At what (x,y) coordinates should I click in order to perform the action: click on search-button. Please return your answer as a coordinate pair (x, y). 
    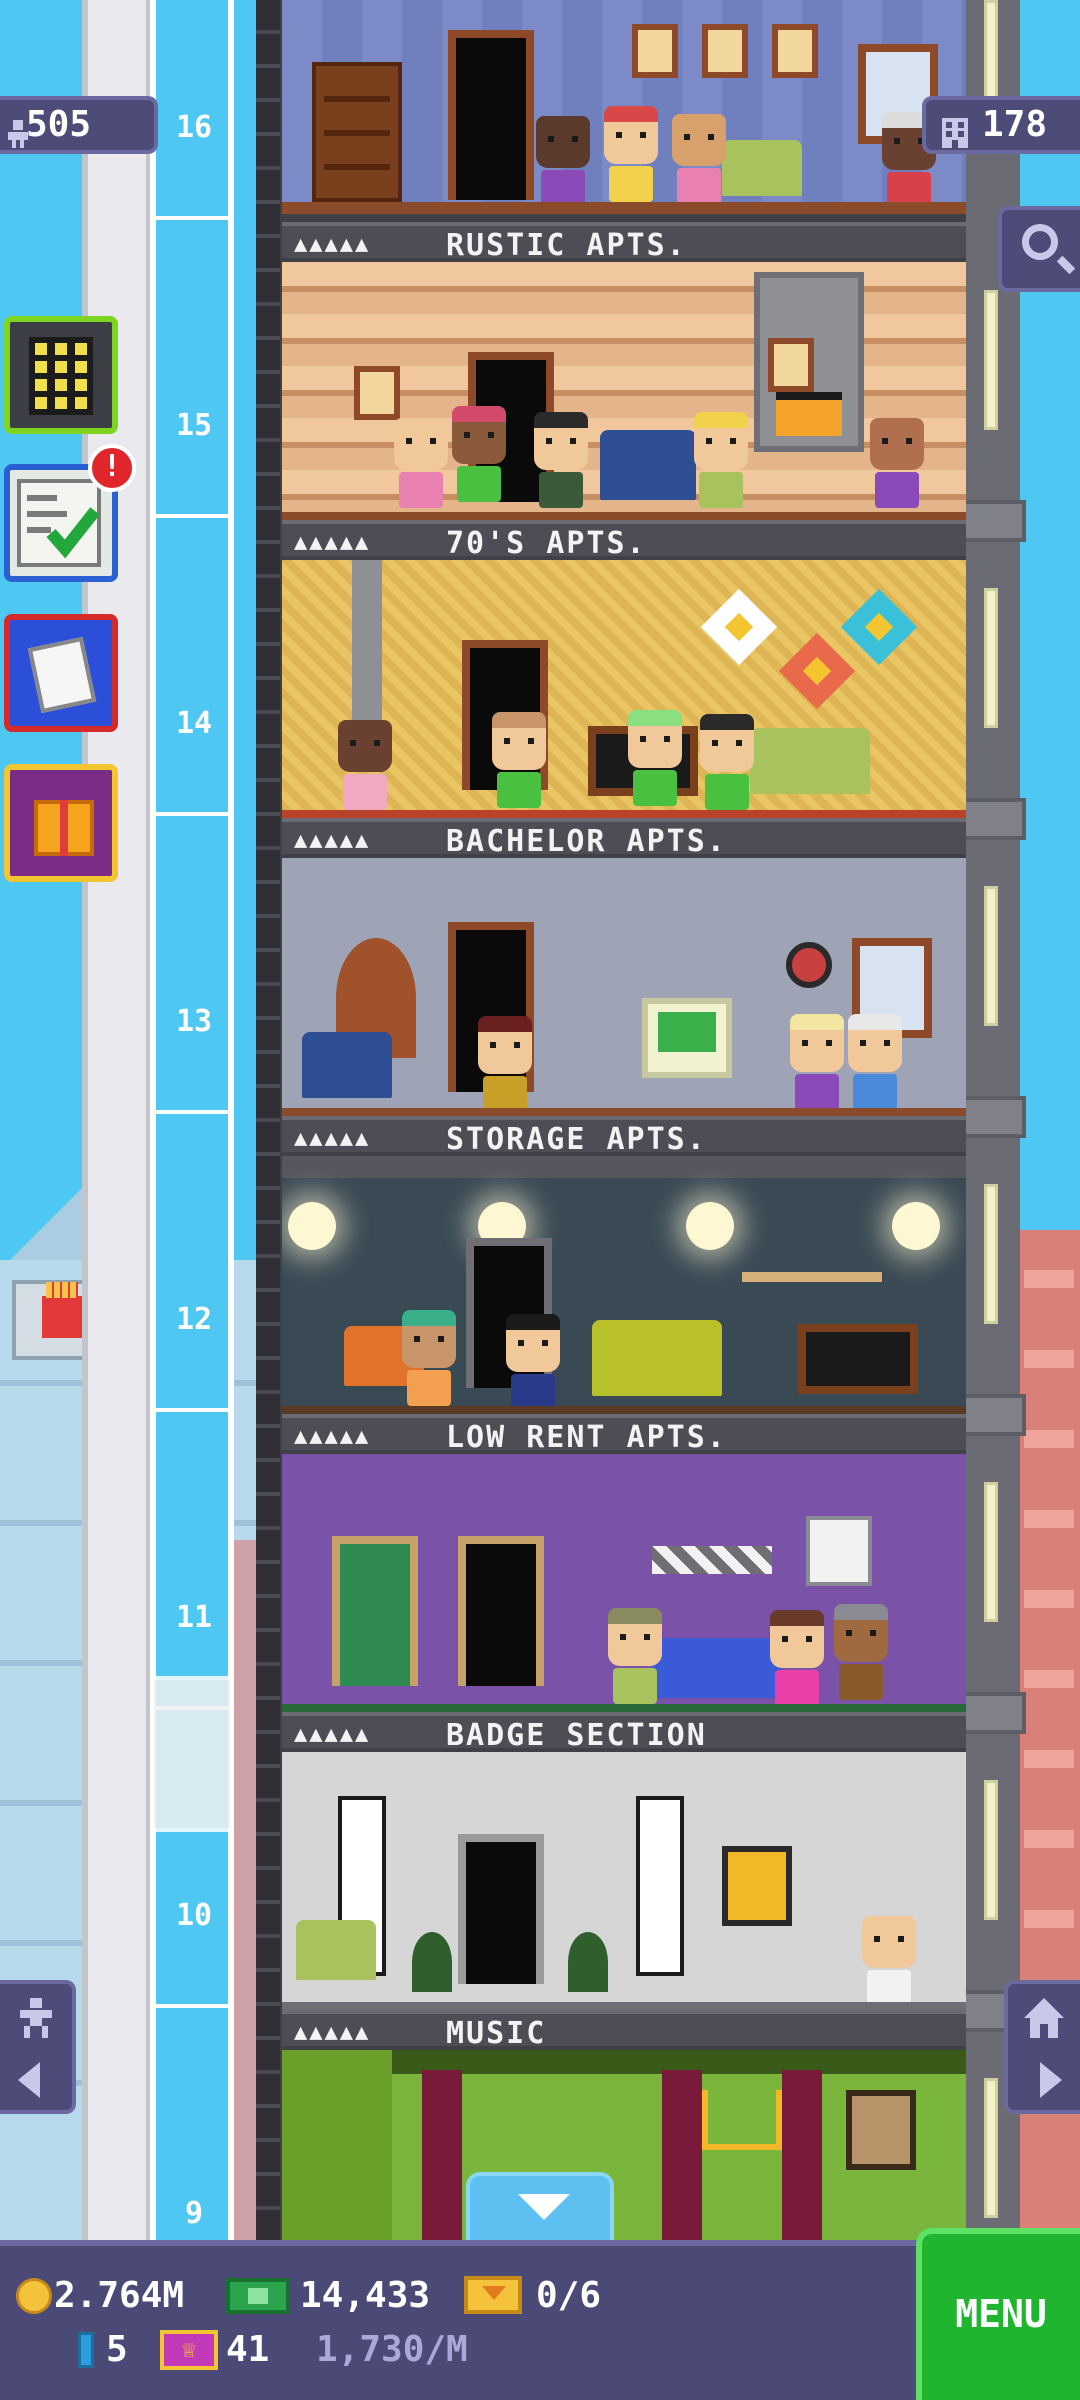
    Looking at the image, I should click on (1039, 249).